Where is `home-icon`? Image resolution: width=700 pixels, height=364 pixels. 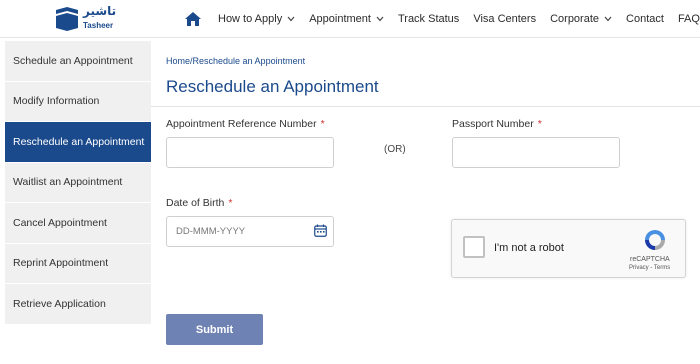
home-icon is located at coordinates (193, 19).